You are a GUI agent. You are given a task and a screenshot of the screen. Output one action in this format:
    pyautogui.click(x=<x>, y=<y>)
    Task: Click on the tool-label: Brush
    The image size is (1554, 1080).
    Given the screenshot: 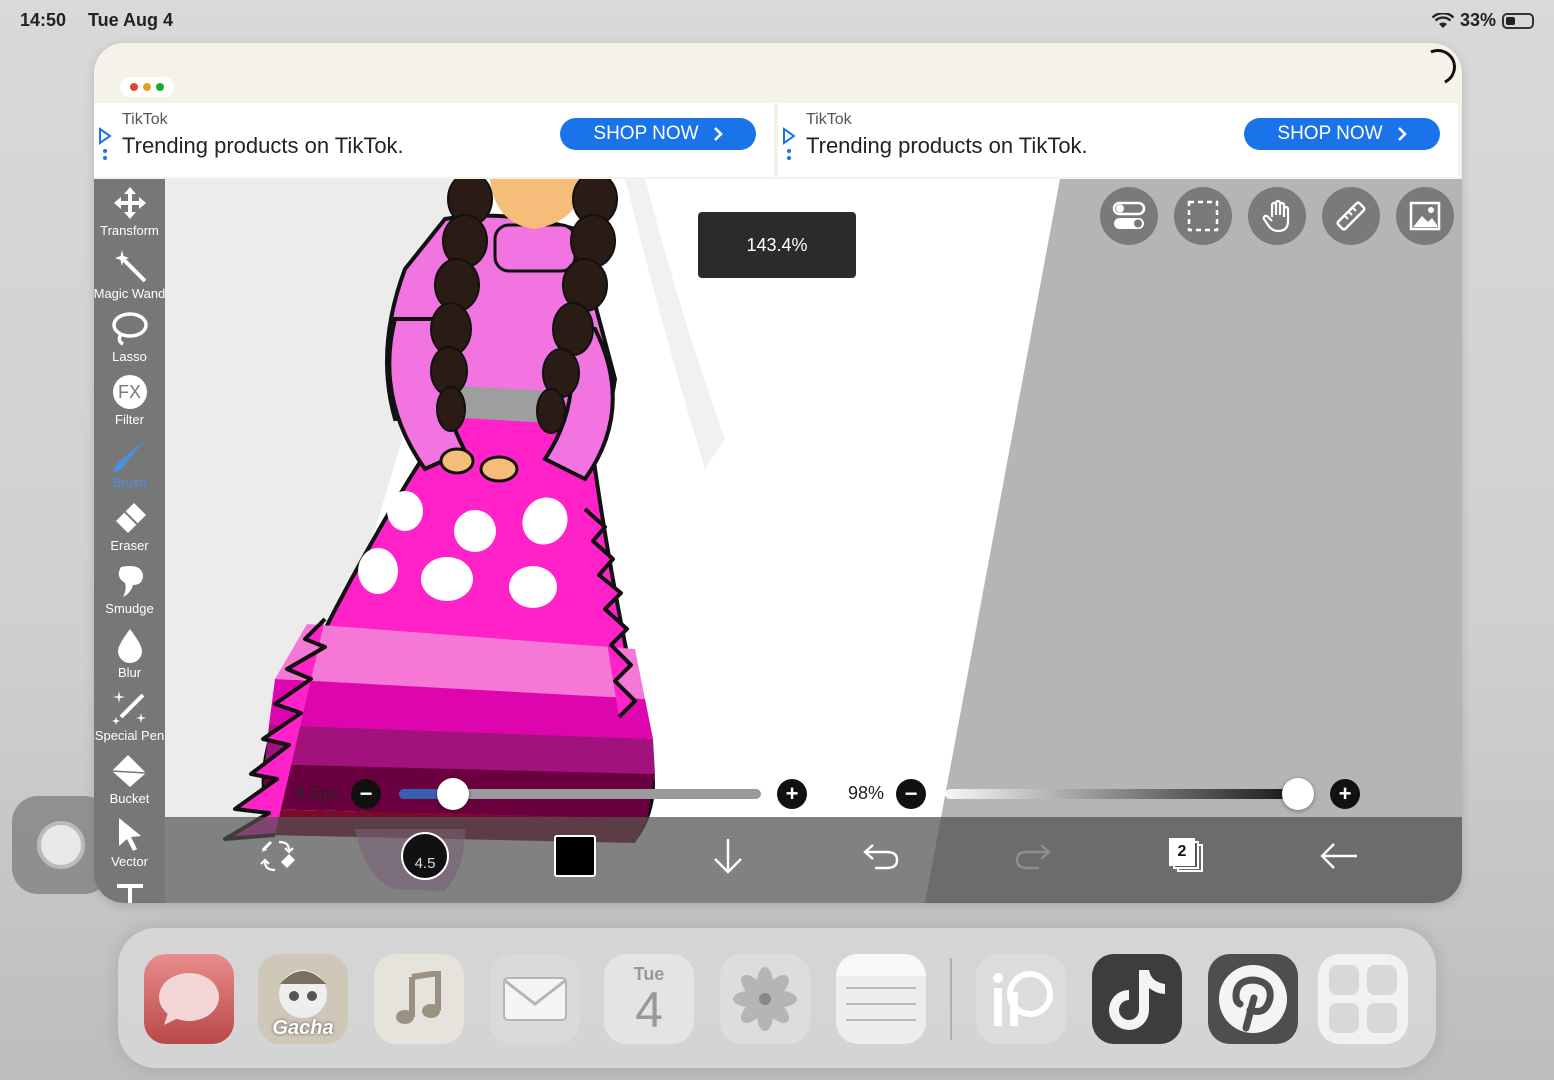 What is the action you would take?
    pyautogui.click(x=129, y=482)
    